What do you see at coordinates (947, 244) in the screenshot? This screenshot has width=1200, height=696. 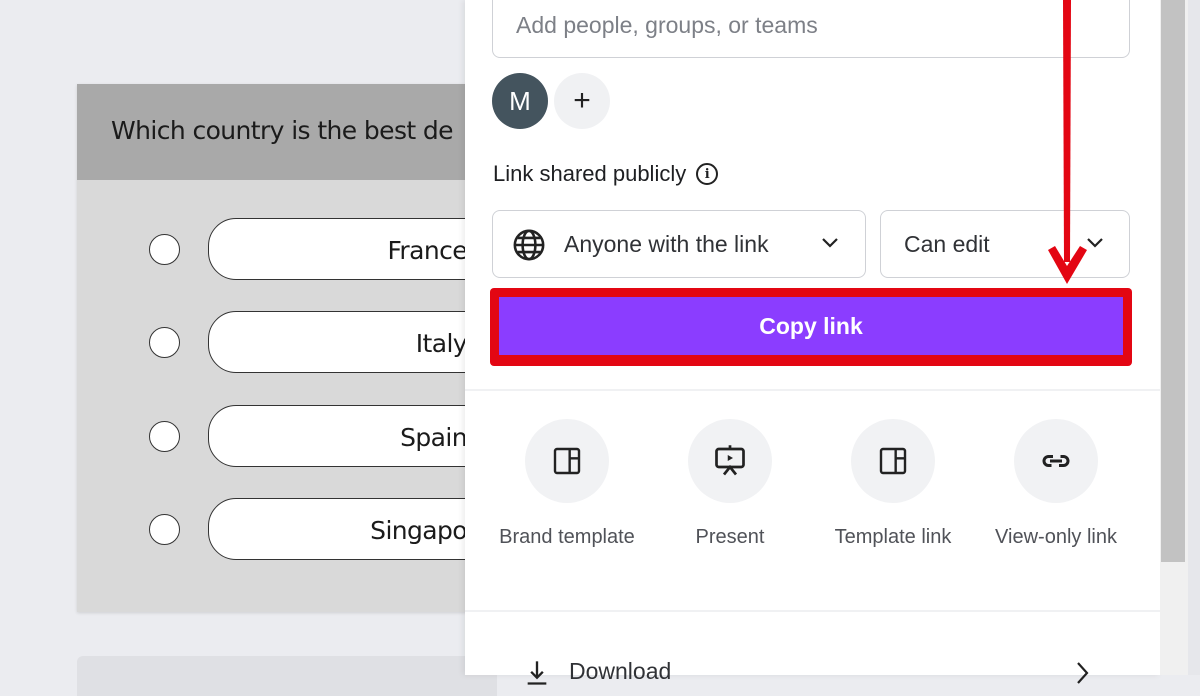 I see `role-dropdown-value: Can edit` at bounding box center [947, 244].